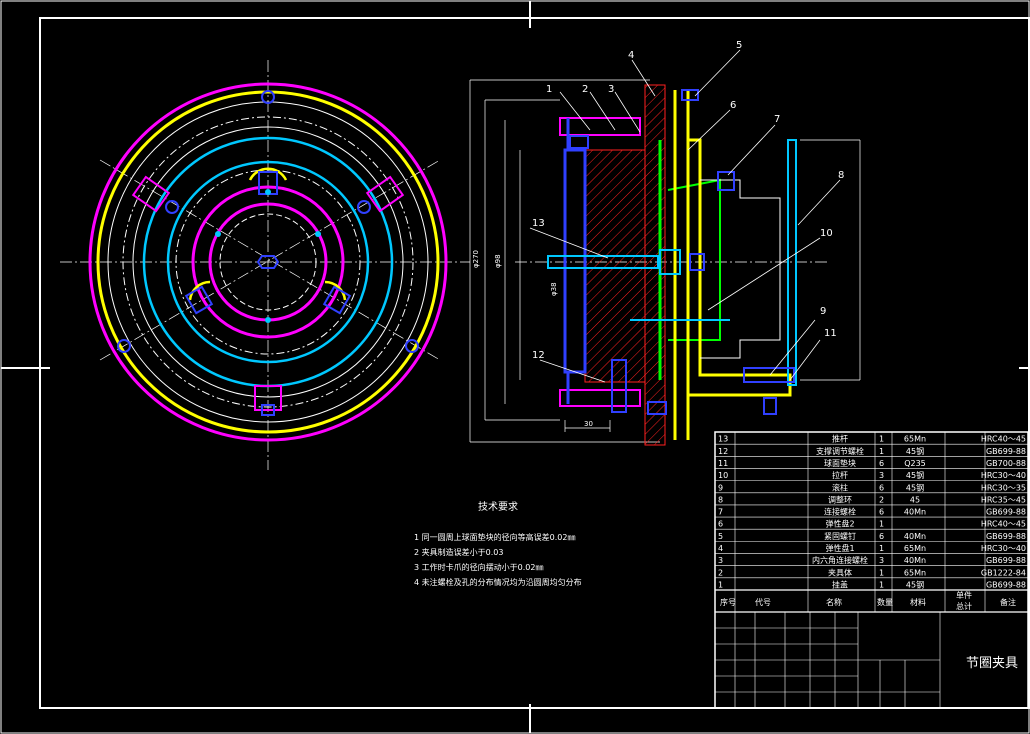  What do you see at coordinates (538, 223) in the screenshot?
I see `balloon-13: 13` at bounding box center [538, 223].